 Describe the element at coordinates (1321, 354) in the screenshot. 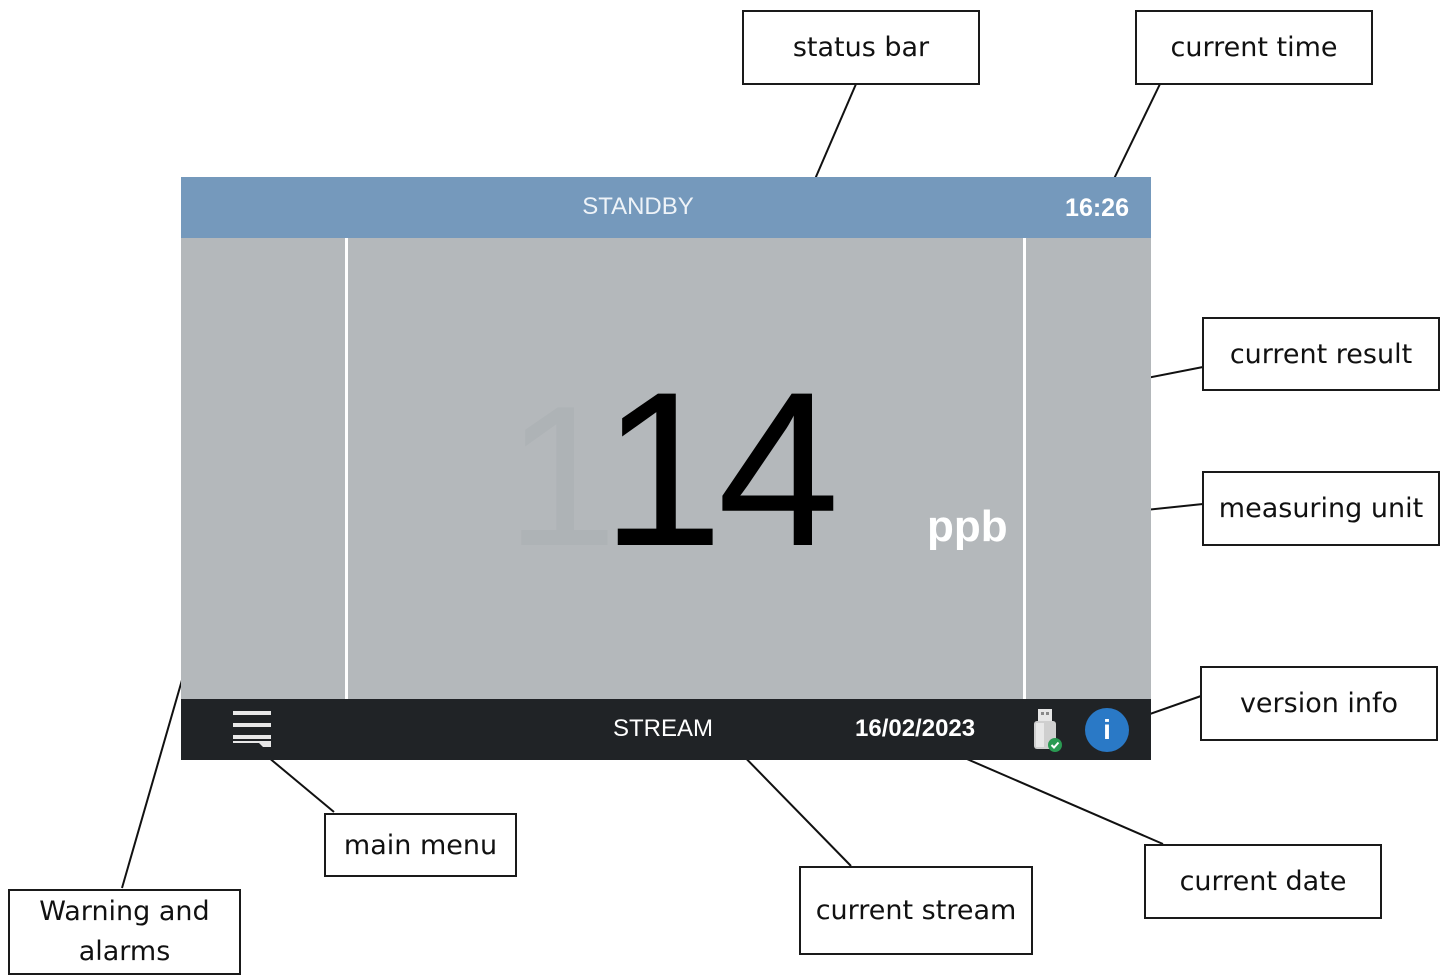

I see `callout-current-result: current result` at that location.